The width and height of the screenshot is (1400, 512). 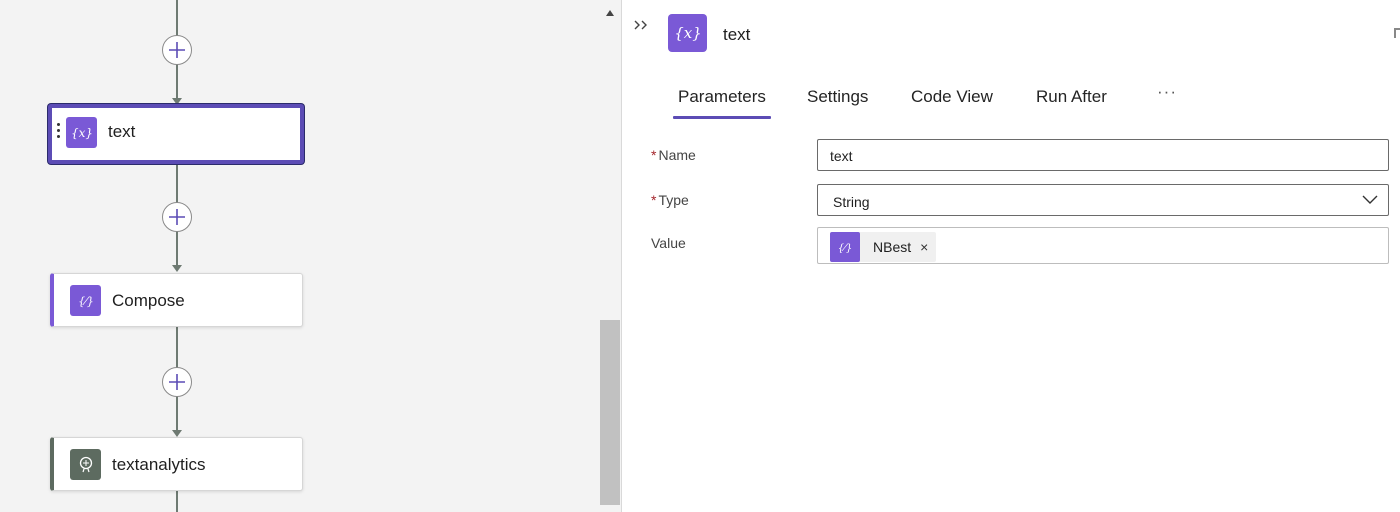 What do you see at coordinates (1103, 155) in the screenshot?
I see `name-field: text` at bounding box center [1103, 155].